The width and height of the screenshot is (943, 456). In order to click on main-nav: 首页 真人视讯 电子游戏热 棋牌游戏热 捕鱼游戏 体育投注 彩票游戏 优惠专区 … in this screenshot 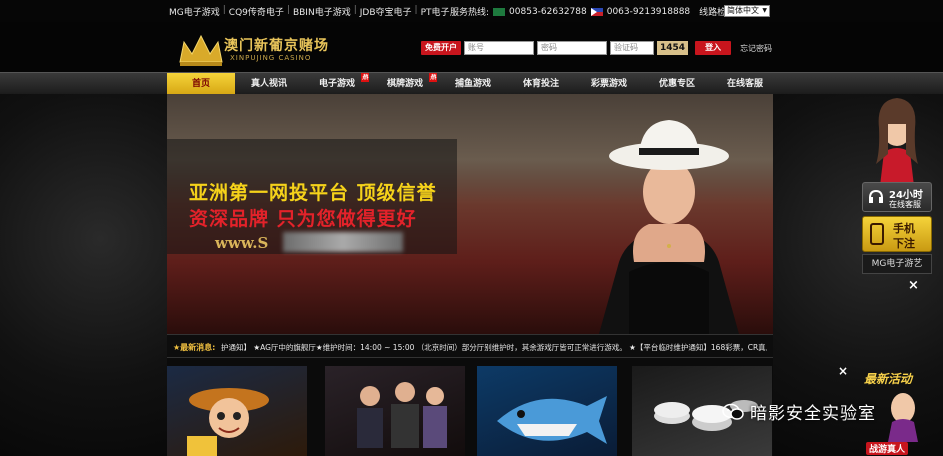, I will do `click(471, 83)`.